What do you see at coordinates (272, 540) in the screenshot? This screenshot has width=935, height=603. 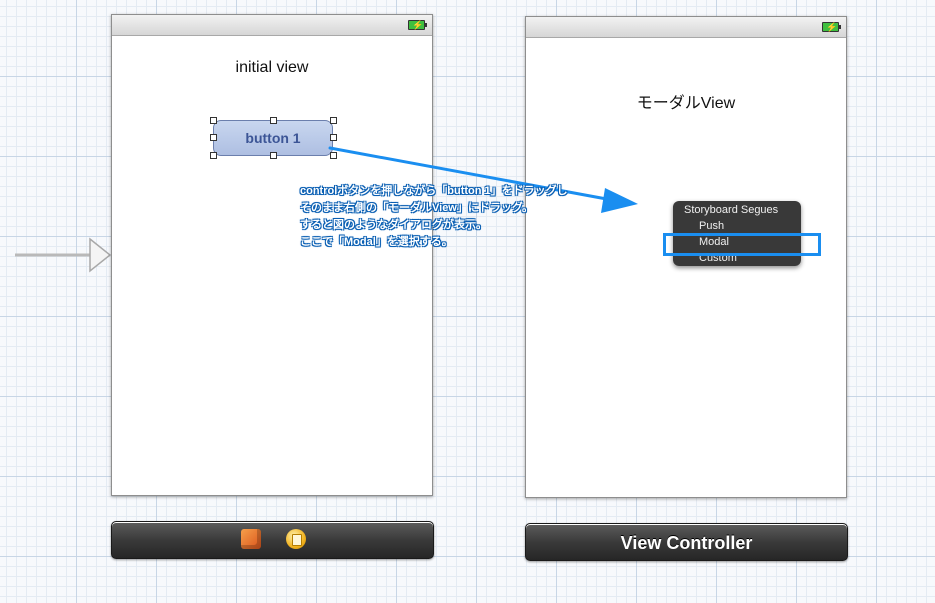 I see `scene-dock-initial` at bounding box center [272, 540].